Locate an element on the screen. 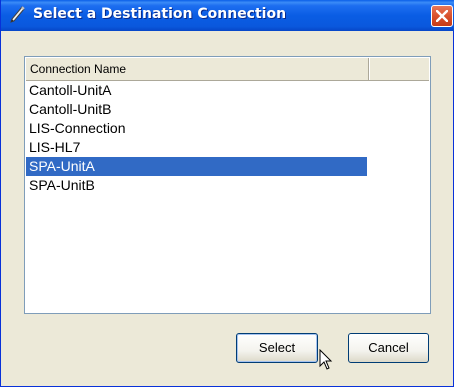  window-title: Select a Destination Connection is located at coordinates (160, 14).